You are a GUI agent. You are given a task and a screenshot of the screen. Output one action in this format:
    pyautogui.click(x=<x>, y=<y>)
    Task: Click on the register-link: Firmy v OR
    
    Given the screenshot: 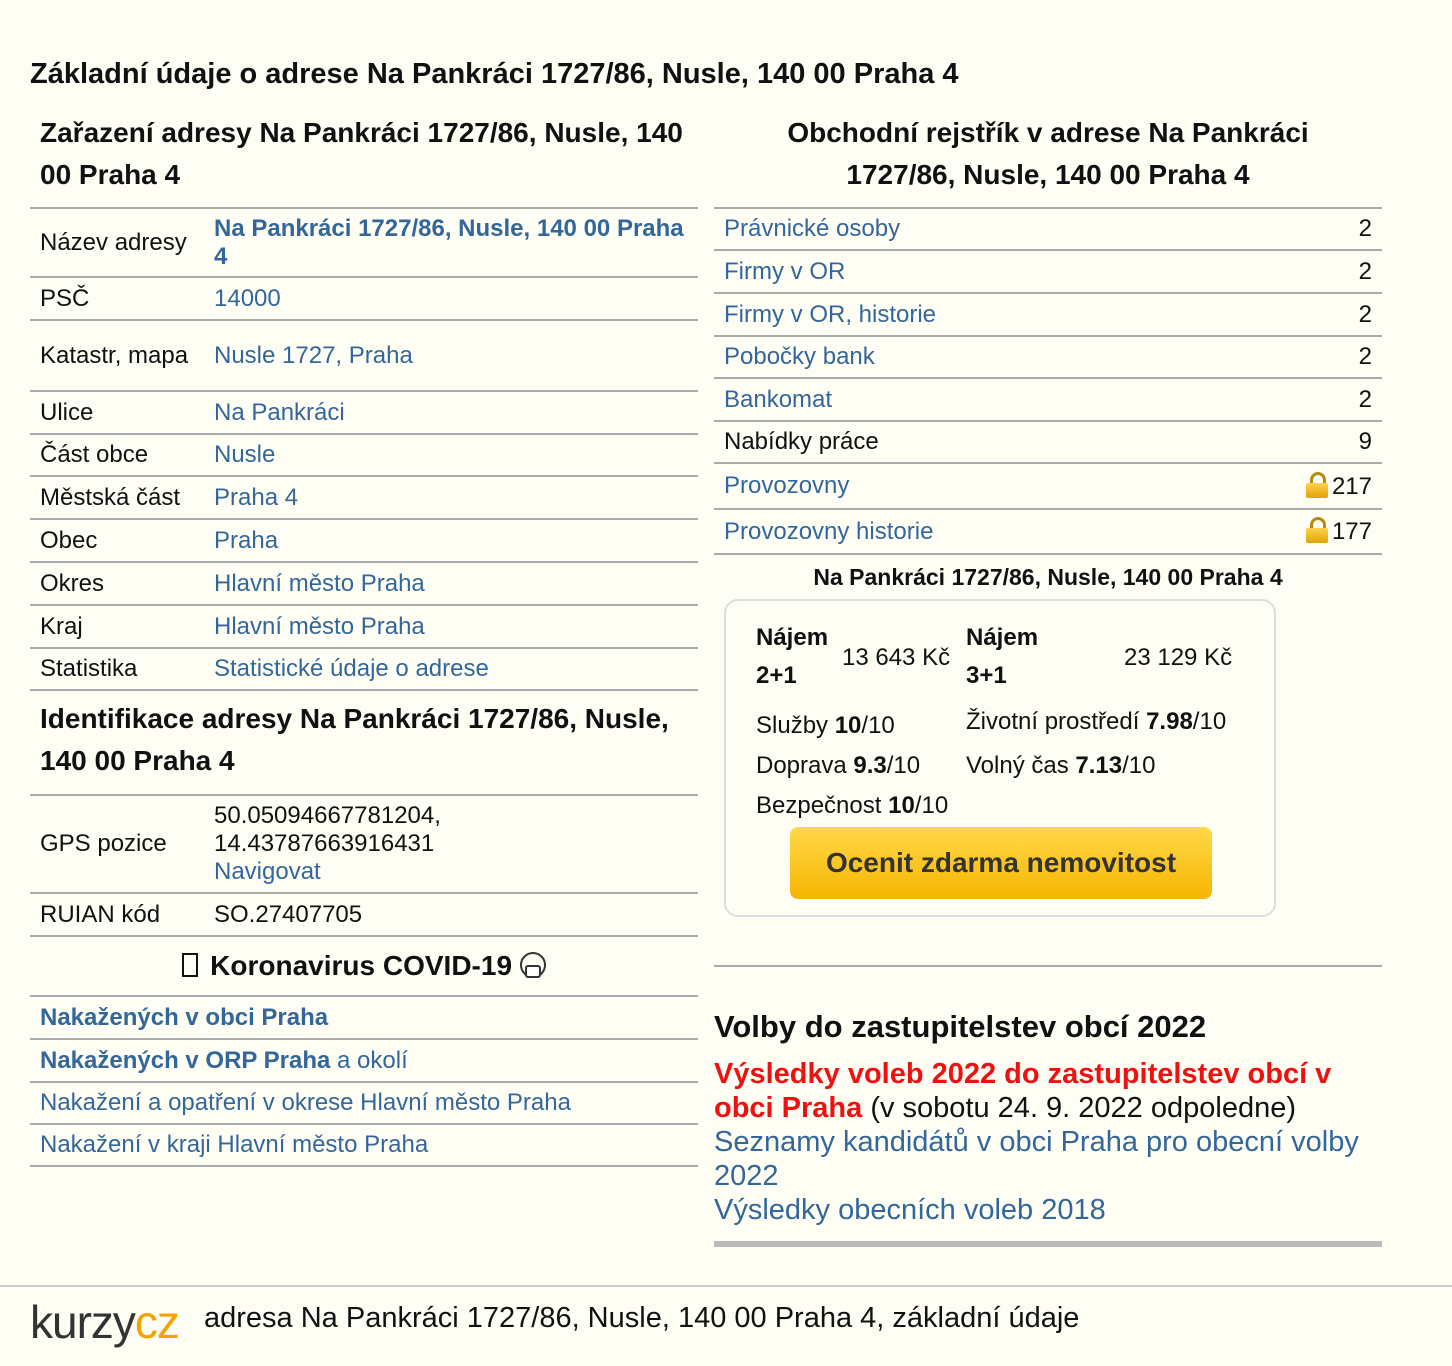 What is the action you would take?
    pyautogui.click(x=784, y=271)
    